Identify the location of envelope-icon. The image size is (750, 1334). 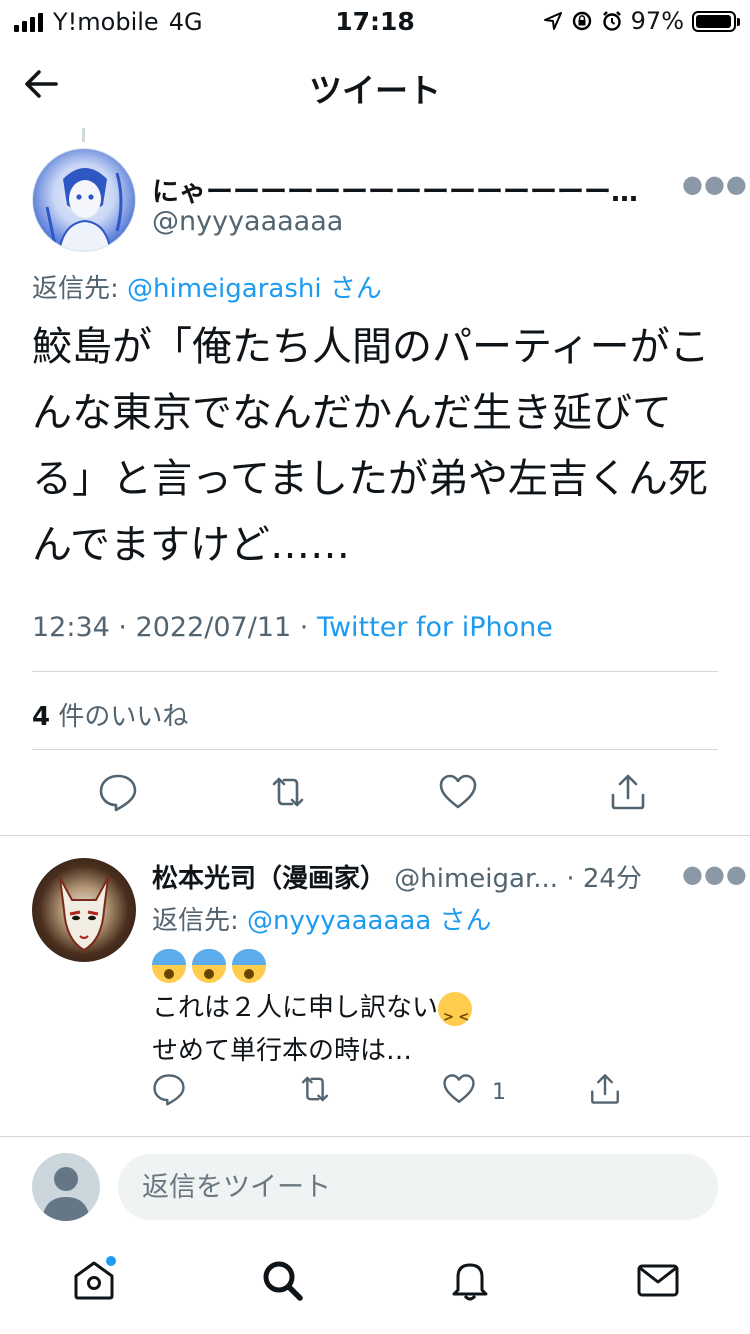
(658, 1280).